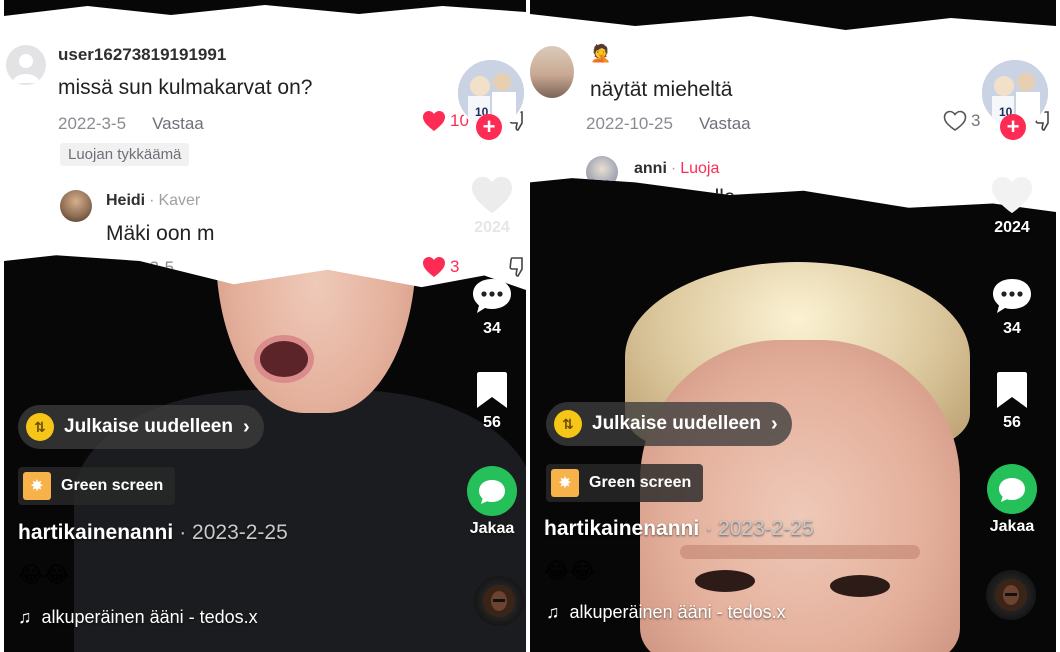 Image resolution: width=1060 pixels, height=652 pixels. I want to click on comment-text: missä sun kulmakarvat on?, so click(185, 87).